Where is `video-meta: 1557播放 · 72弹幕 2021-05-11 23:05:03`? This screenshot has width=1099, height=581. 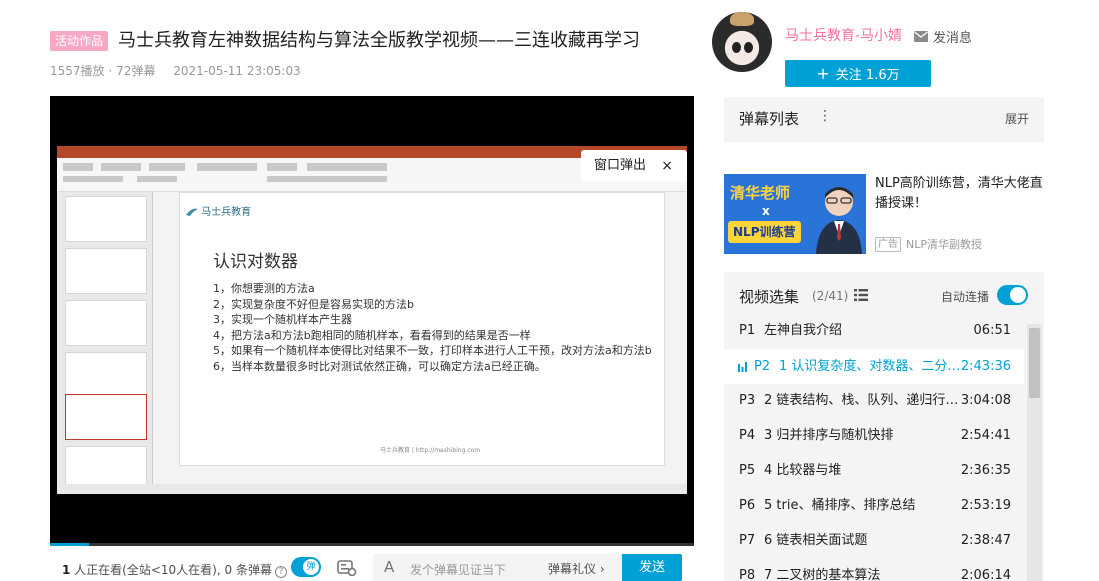
video-meta: 1557播放 · 72弹幕 2021-05-11 23:05:03 is located at coordinates (182, 70).